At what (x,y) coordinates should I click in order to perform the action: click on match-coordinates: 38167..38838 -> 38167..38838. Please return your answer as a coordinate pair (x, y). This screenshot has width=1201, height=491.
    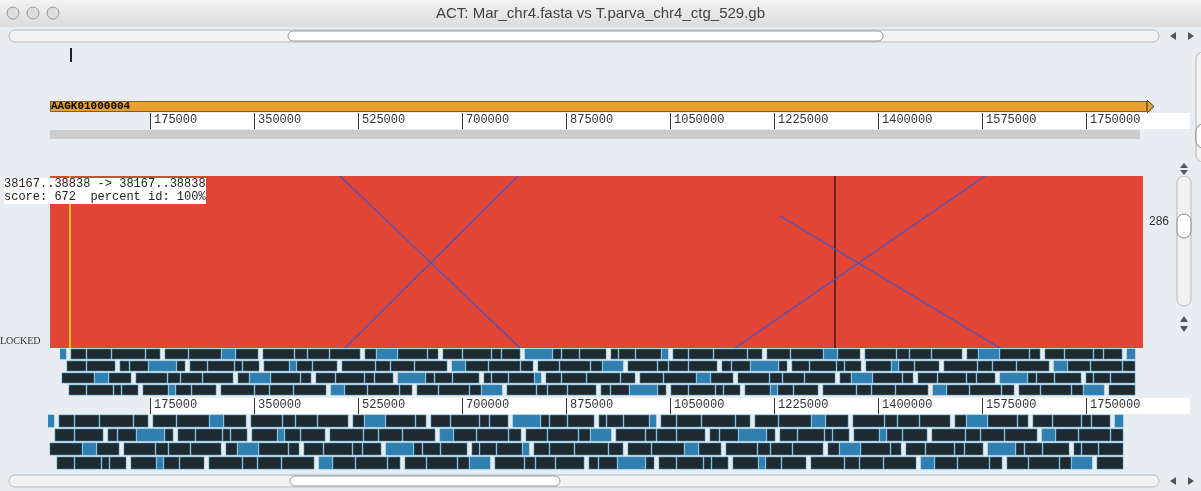
    Looking at the image, I should click on (105, 184).